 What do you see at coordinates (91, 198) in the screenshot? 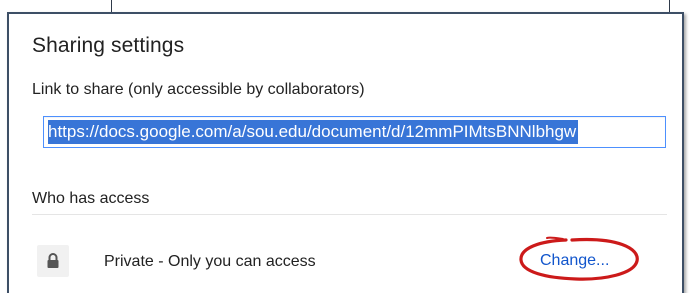
I see `who-has-access-label: Who has access` at bounding box center [91, 198].